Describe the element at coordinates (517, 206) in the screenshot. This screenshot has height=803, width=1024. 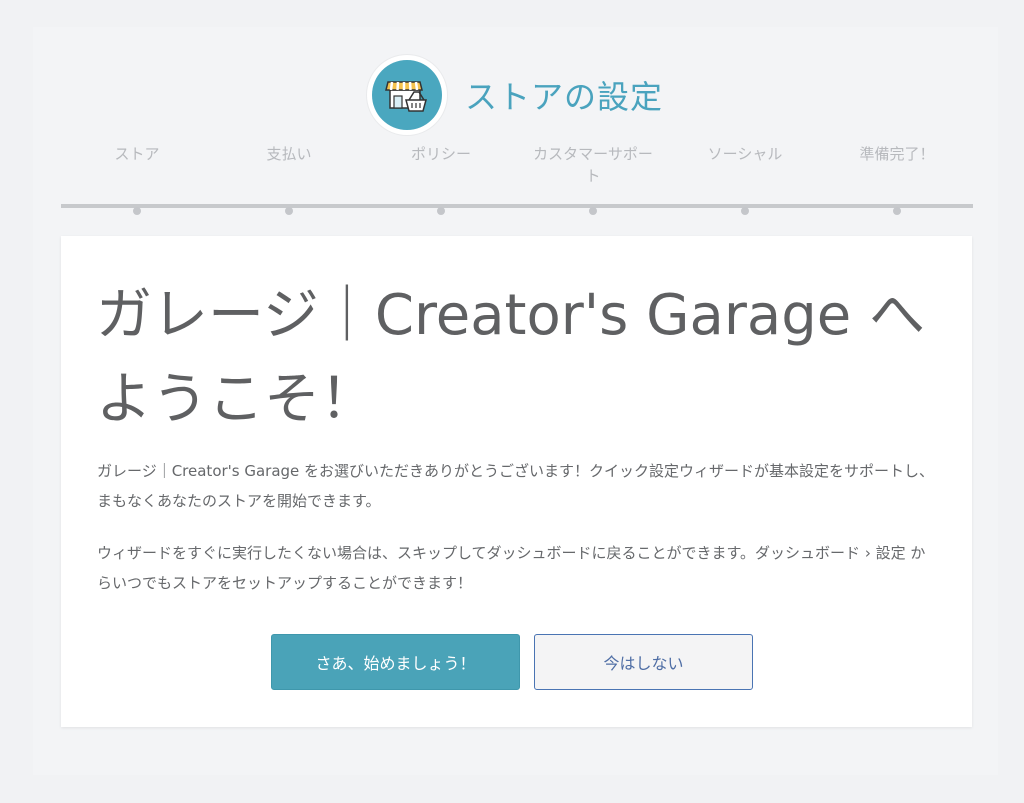
I see `progress-track` at that location.